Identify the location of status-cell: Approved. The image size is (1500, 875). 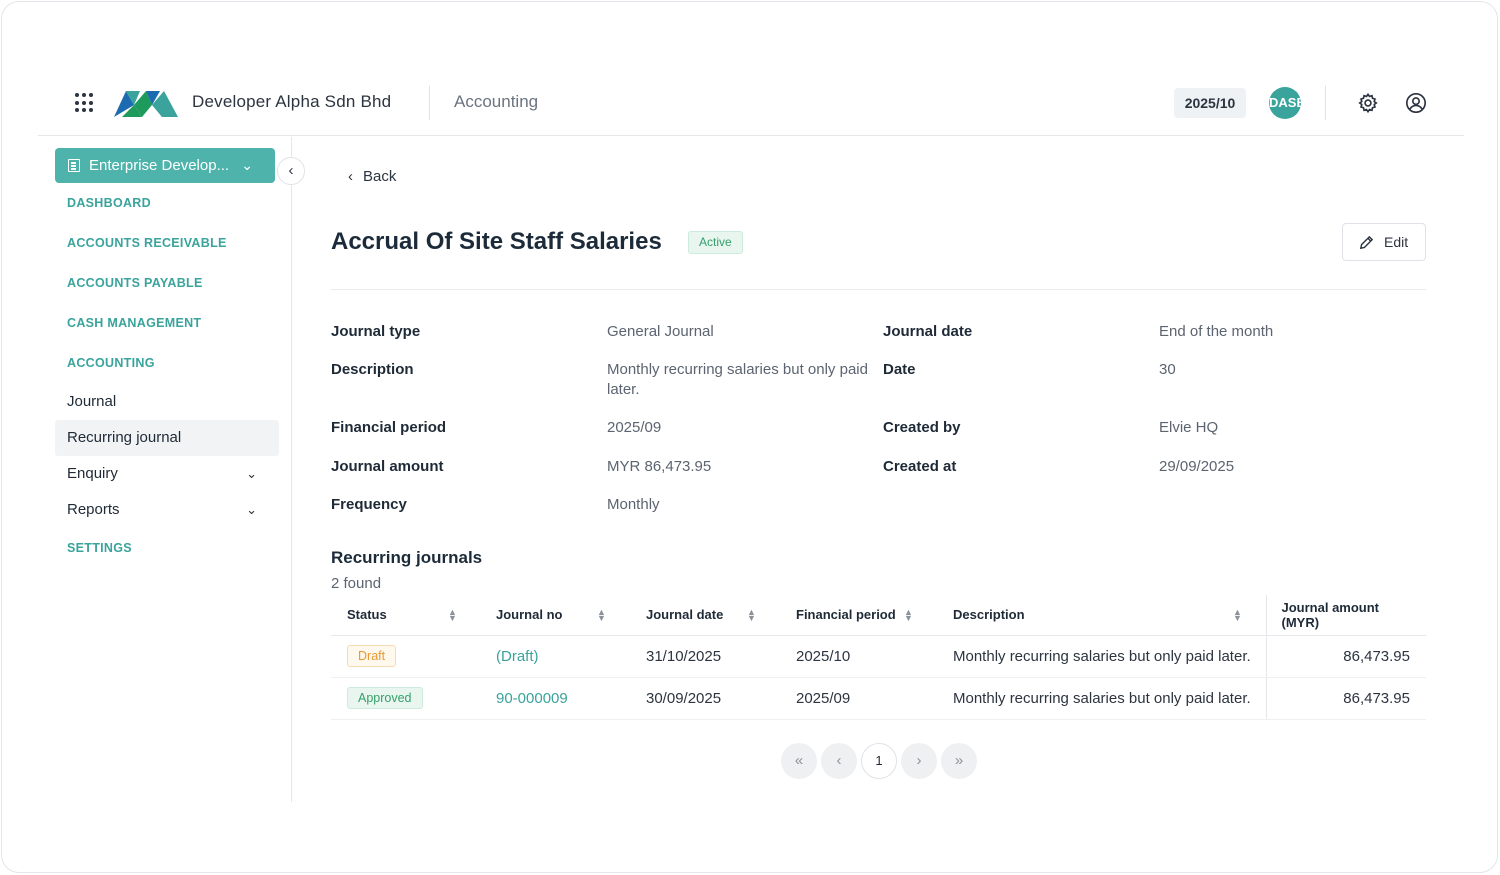
(405, 698).